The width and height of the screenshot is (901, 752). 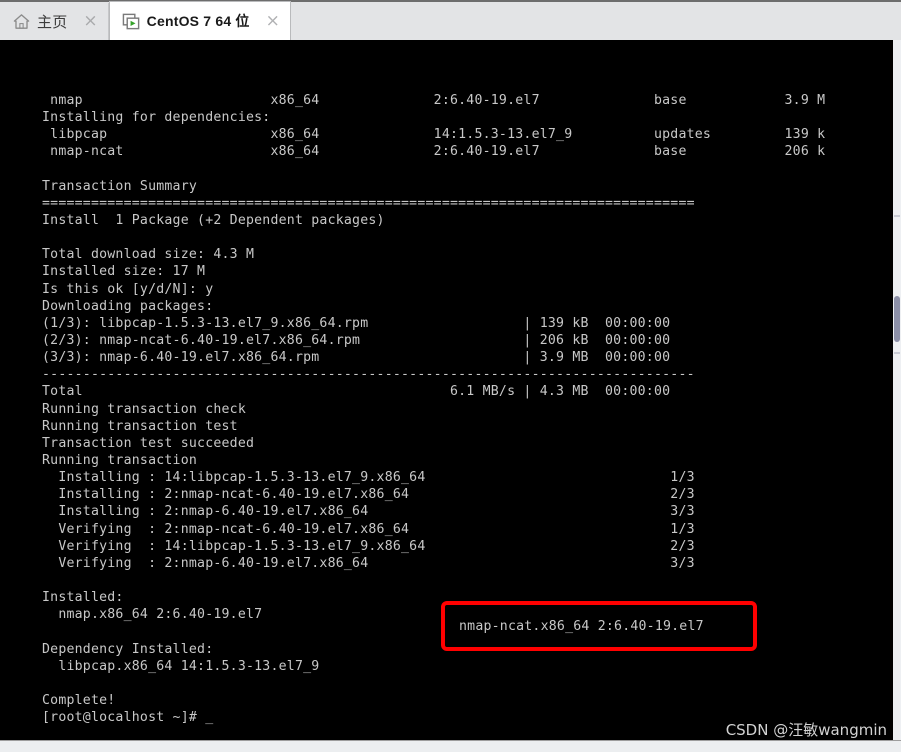 What do you see at coordinates (148, 255) in the screenshot?
I see `terminal-line: Total download size: 4.3 M` at bounding box center [148, 255].